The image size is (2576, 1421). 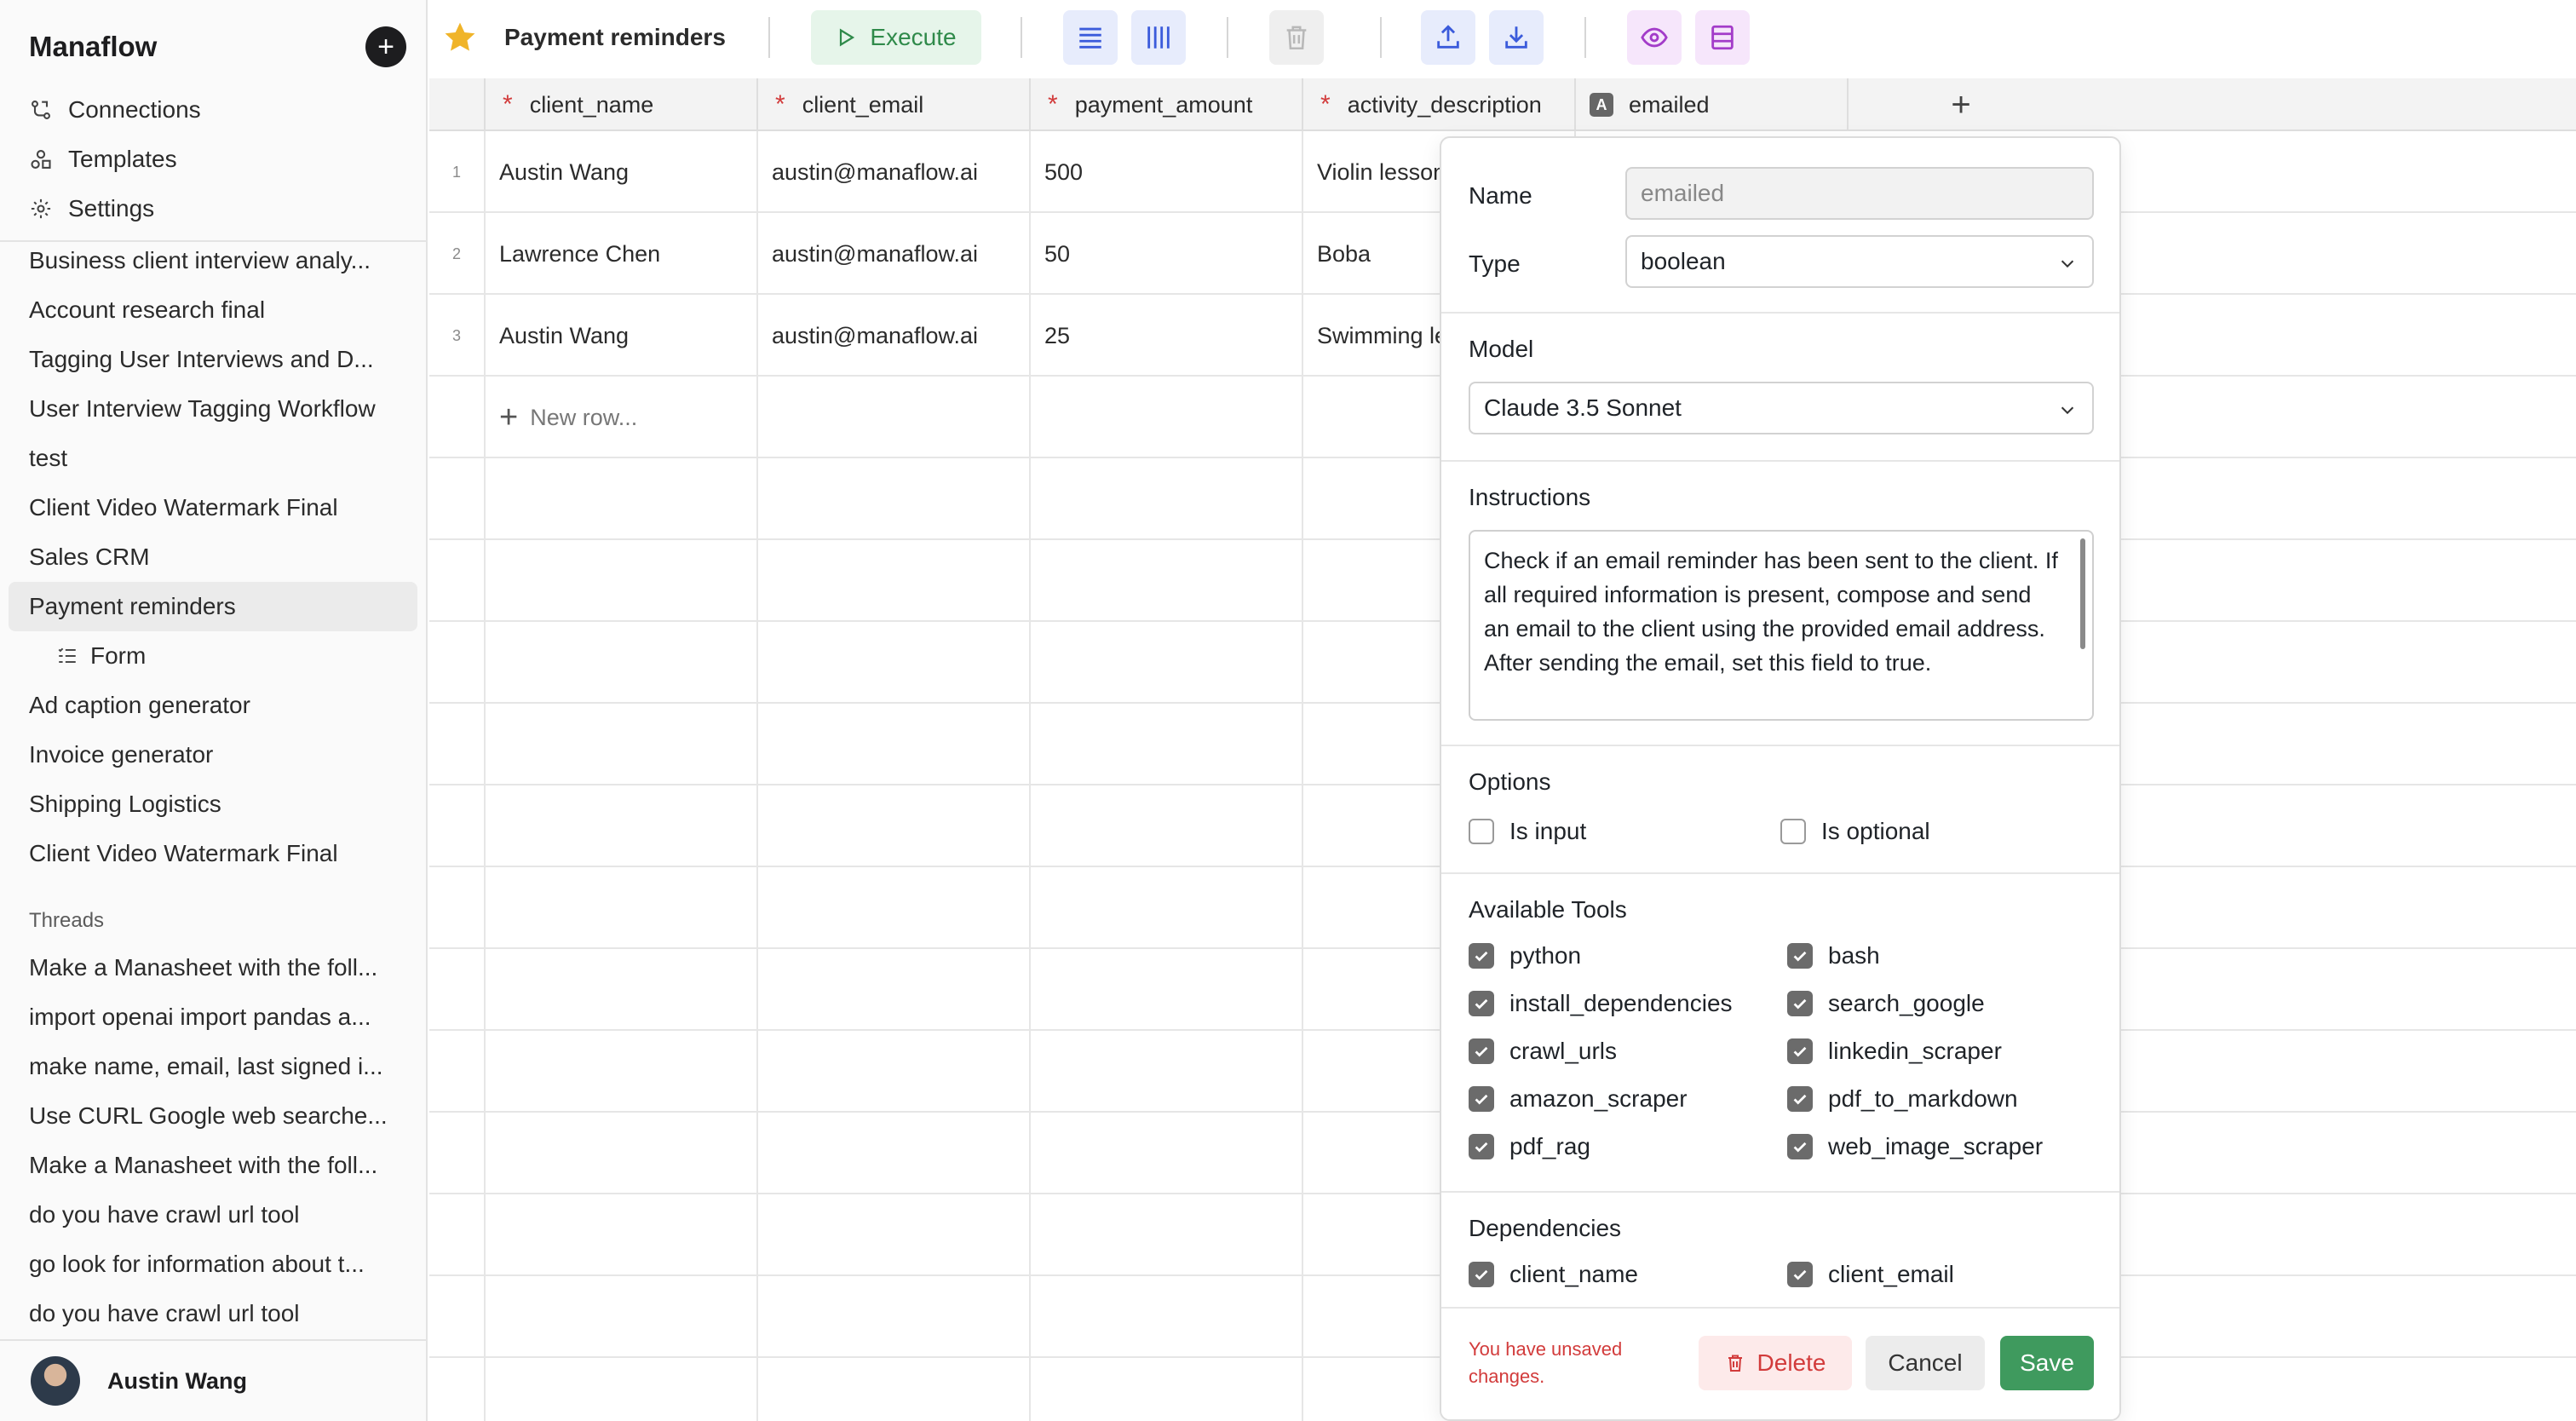 What do you see at coordinates (1855, 832) in the screenshot?
I see `is-optional-checkbox: Is optional` at bounding box center [1855, 832].